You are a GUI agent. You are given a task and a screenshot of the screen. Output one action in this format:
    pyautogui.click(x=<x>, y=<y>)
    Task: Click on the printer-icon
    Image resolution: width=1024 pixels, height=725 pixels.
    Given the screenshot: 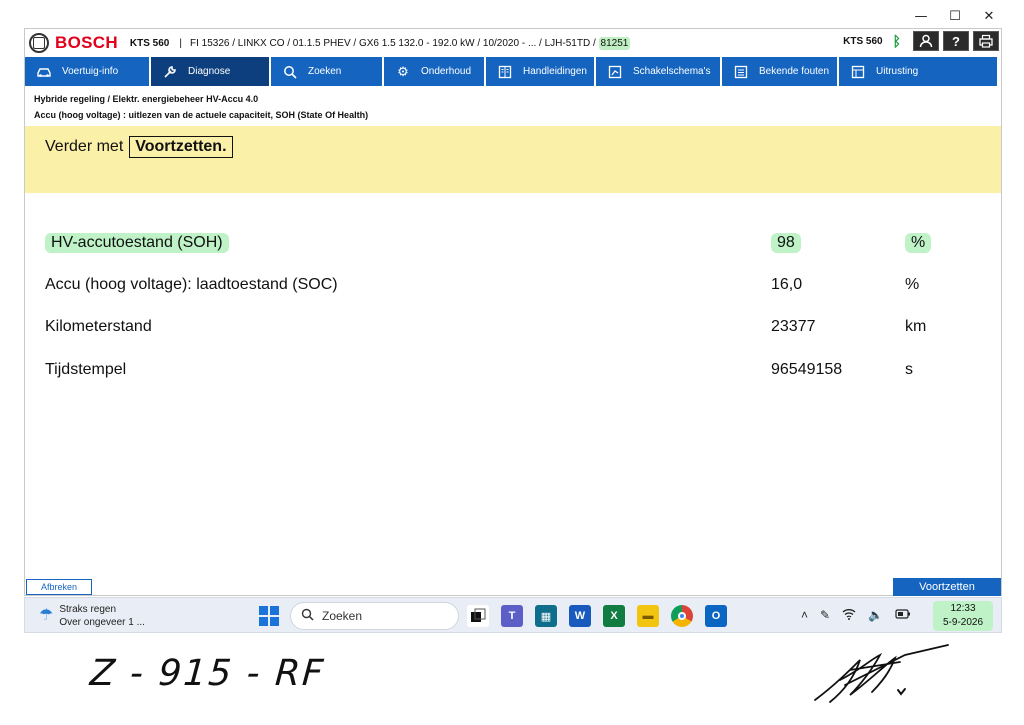 What is the action you would take?
    pyautogui.click(x=986, y=41)
    